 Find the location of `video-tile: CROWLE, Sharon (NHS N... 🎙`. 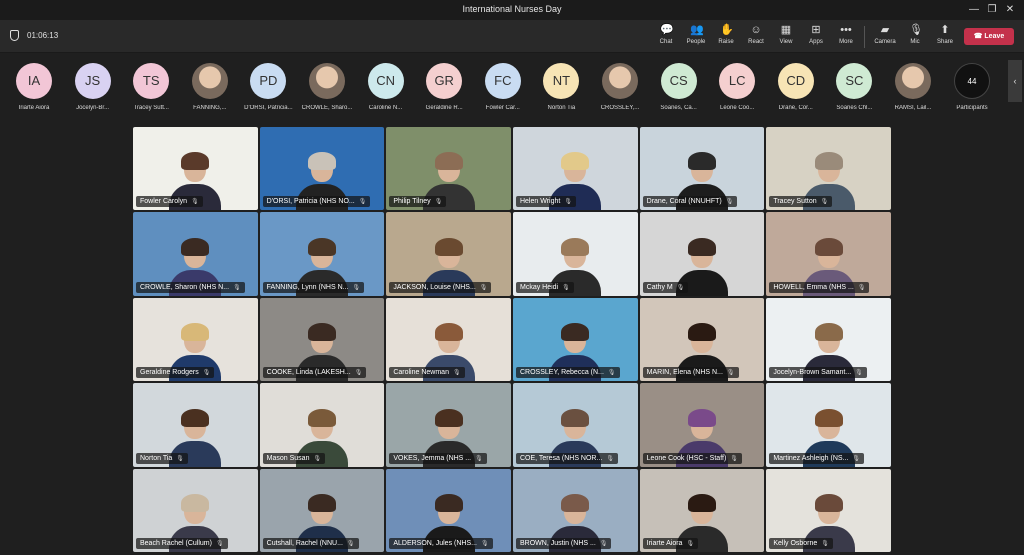

video-tile: CROWLE, Sharon (NHS N... 🎙 is located at coordinates (195, 254).